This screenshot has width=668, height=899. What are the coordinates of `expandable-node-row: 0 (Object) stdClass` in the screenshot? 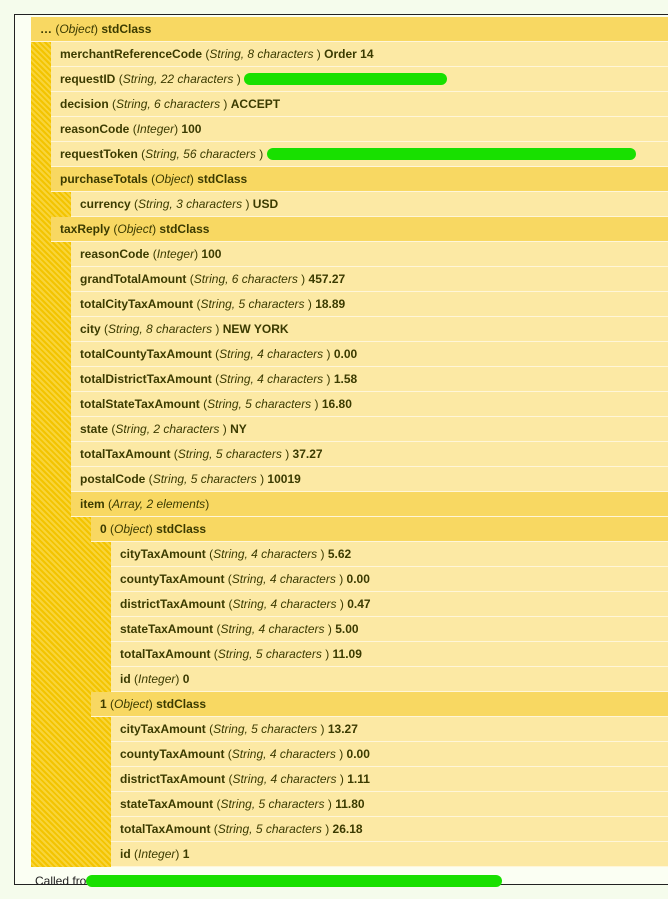 It's located at (379, 529).